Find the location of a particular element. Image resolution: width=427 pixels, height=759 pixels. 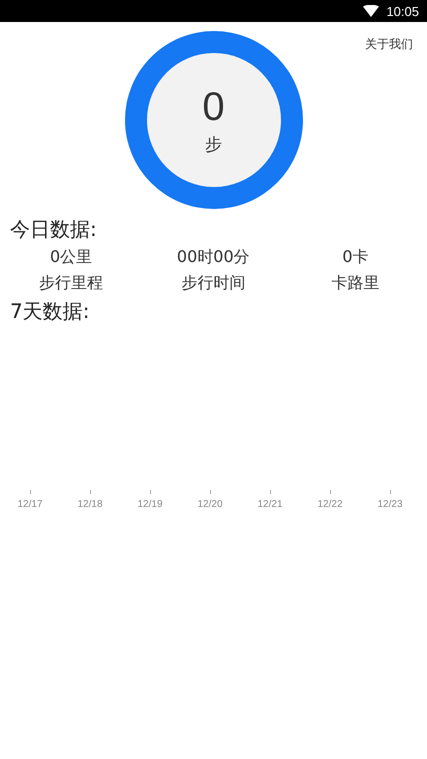

step-count: 0 is located at coordinates (213, 106).